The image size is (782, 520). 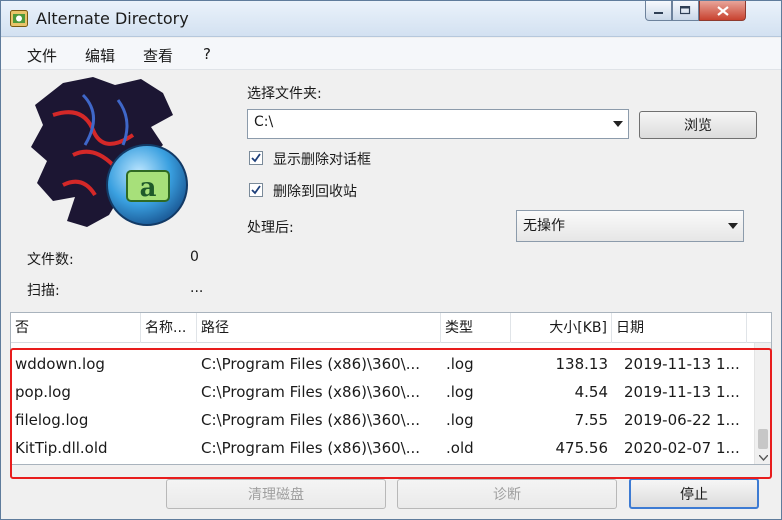 I want to click on column-header-date: 日期, so click(x=679, y=328).